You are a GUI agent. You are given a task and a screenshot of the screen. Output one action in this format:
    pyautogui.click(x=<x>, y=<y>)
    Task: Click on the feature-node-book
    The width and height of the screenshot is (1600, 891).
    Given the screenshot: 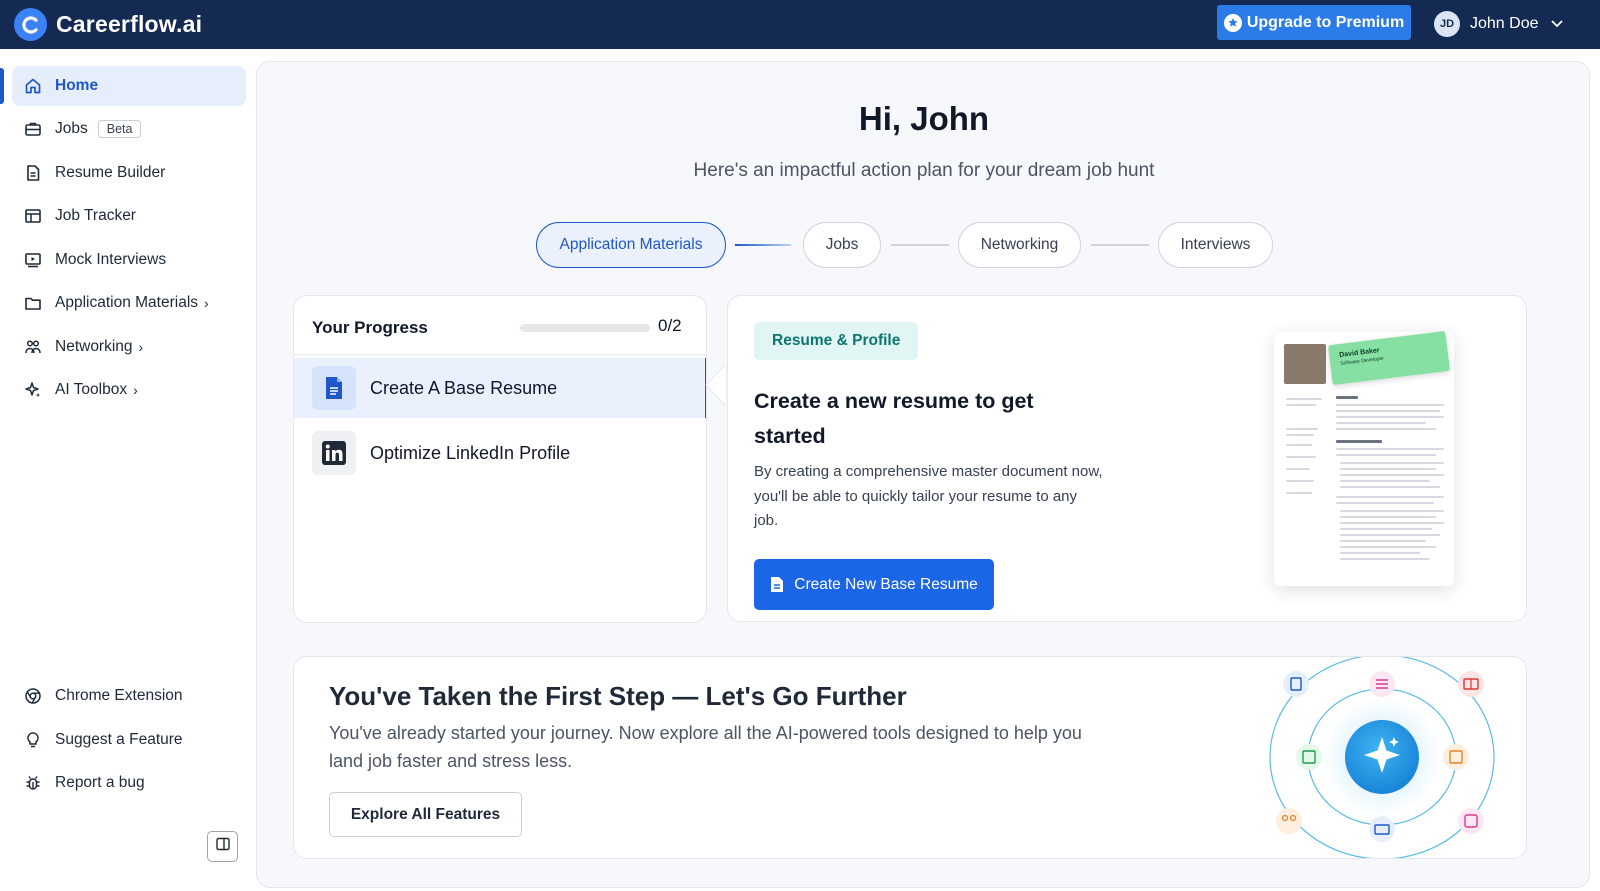 What is the action you would take?
    pyautogui.click(x=1471, y=684)
    